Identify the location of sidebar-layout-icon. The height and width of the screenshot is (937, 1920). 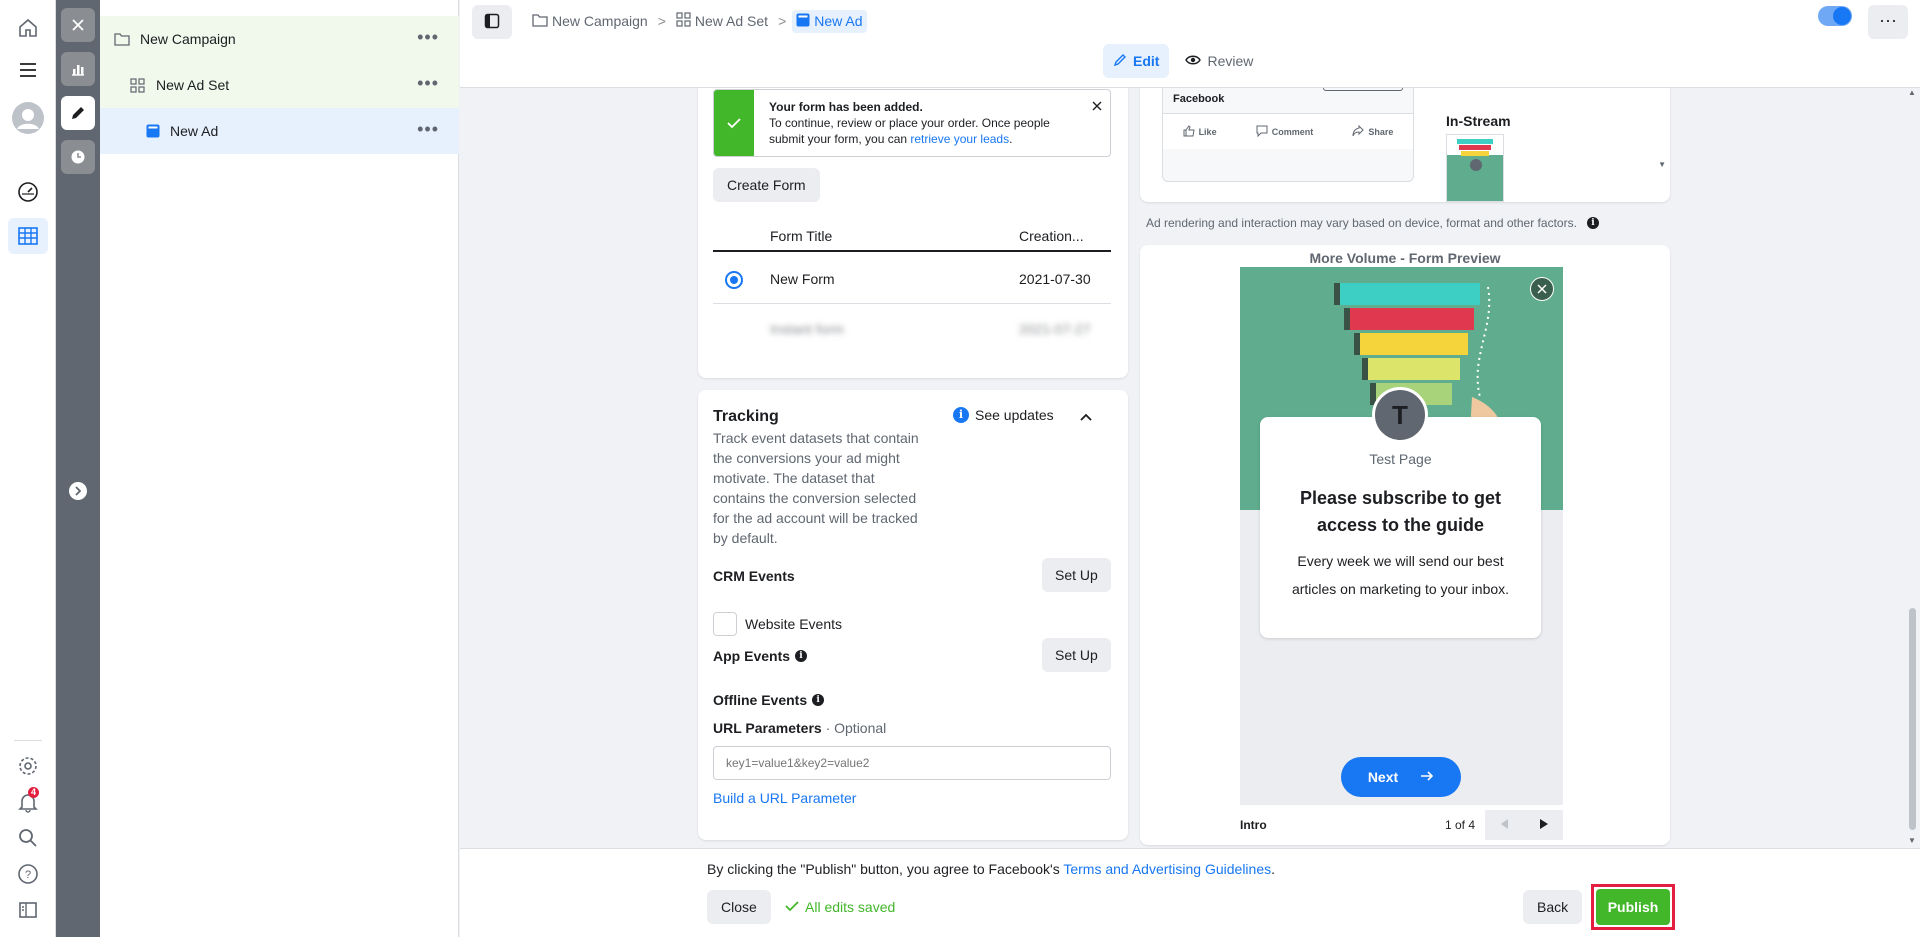
(28, 910).